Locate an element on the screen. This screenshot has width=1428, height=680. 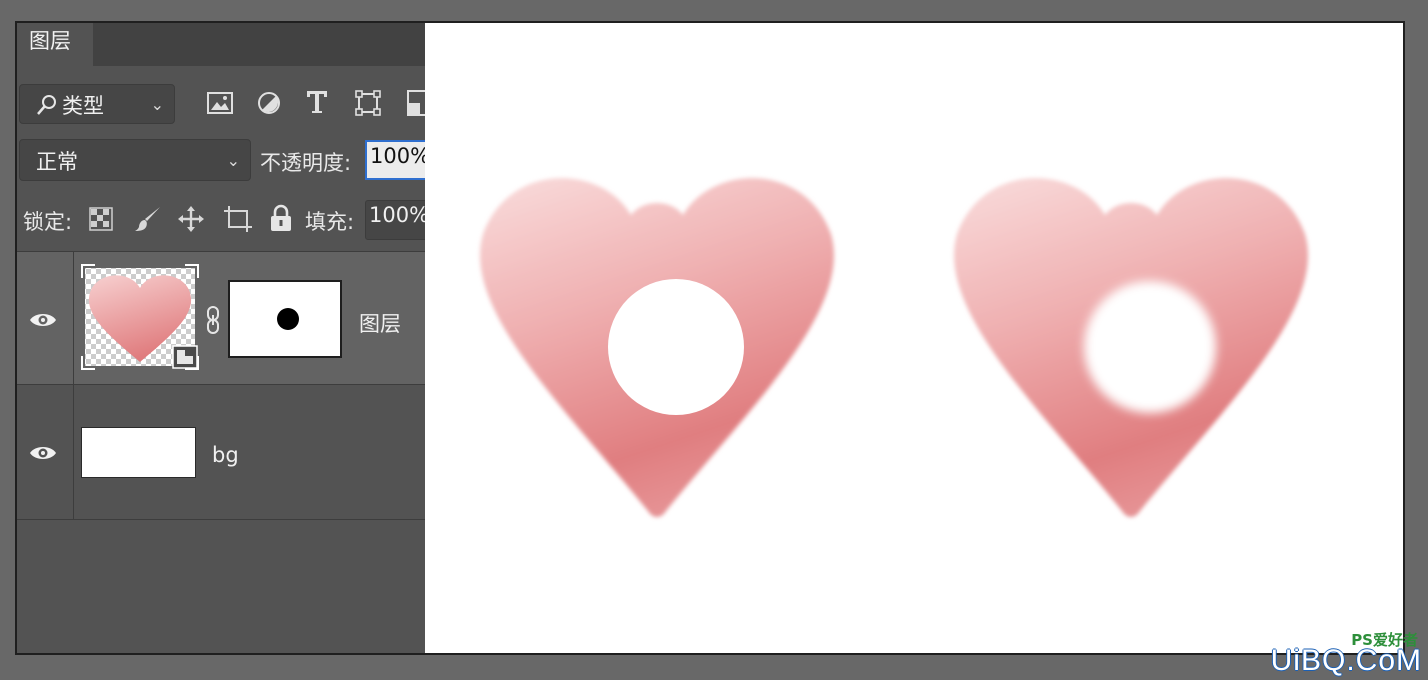
lock-fill-row: 锁定: 填充: 100% is located at coordinates (221, 219).